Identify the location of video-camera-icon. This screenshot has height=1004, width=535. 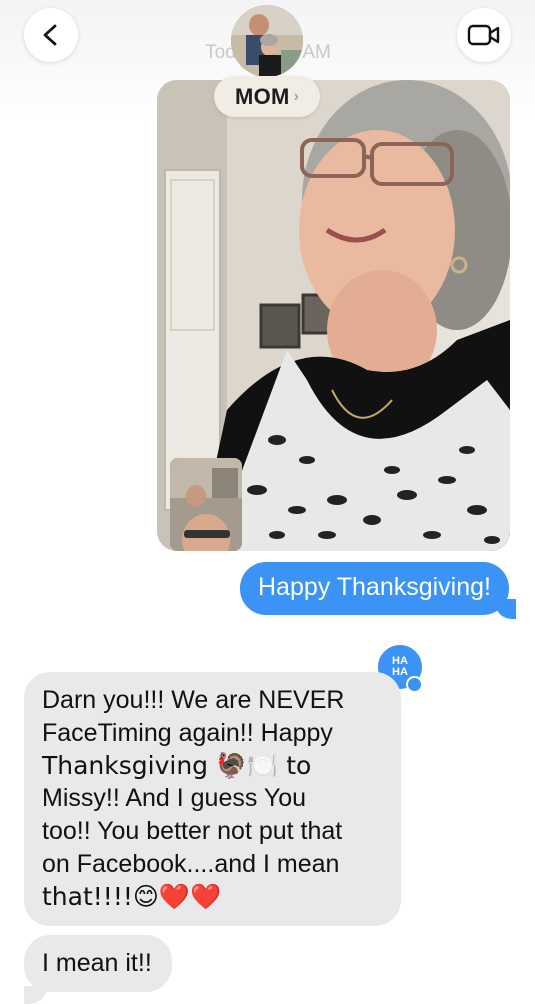
(483, 35).